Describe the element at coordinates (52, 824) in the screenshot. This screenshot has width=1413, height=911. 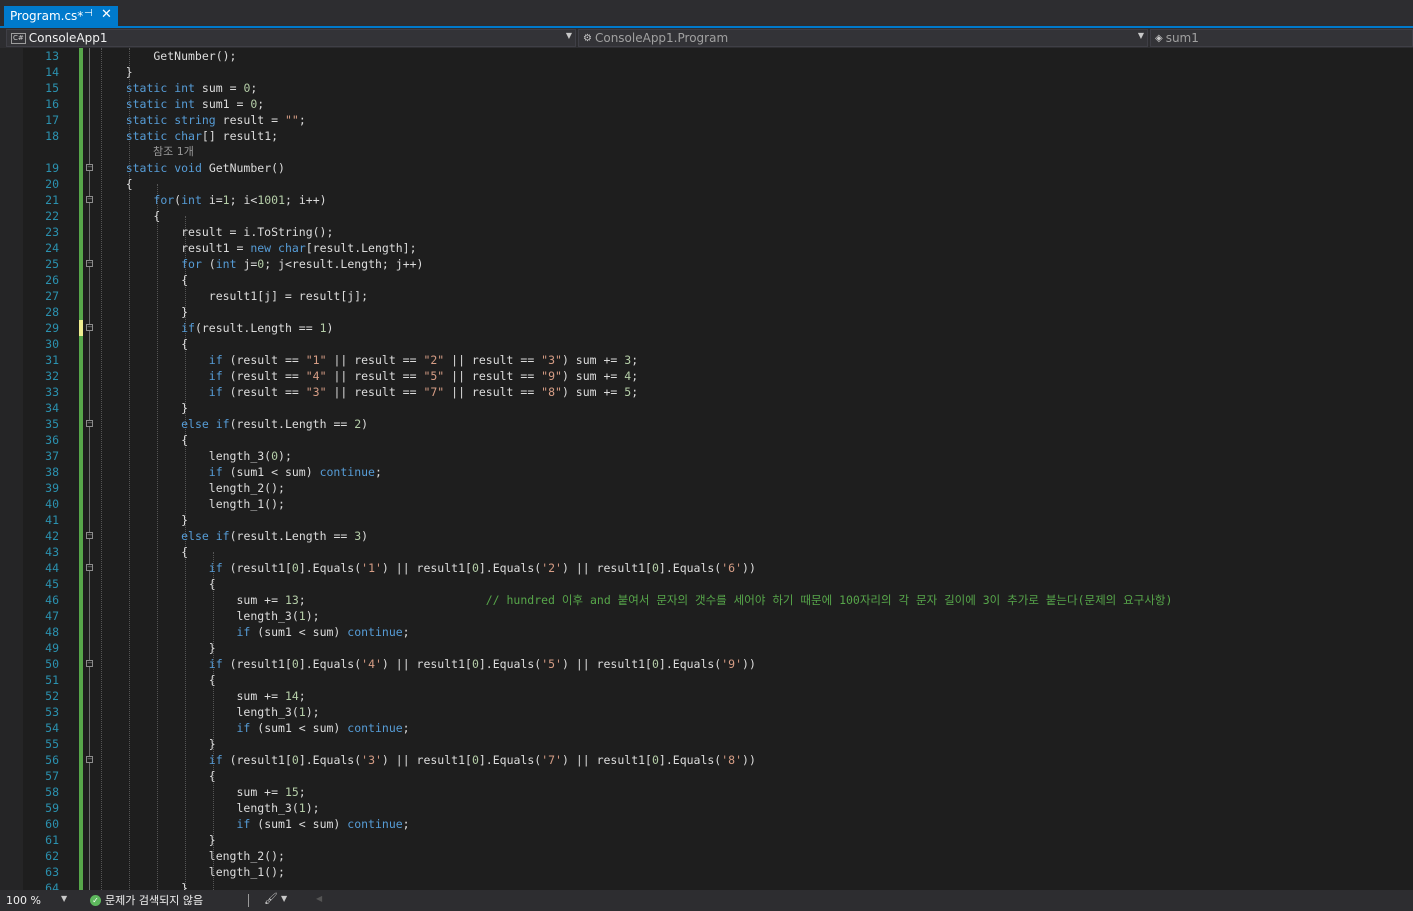
I see `line-number: 60` at that location.